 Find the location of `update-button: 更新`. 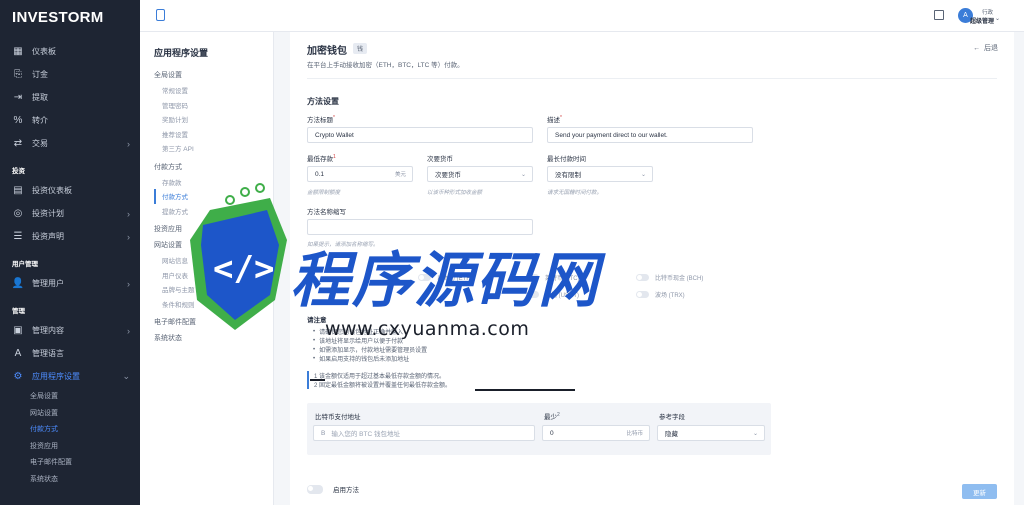

update-button: 更新 is located at coordinates (979, 491).